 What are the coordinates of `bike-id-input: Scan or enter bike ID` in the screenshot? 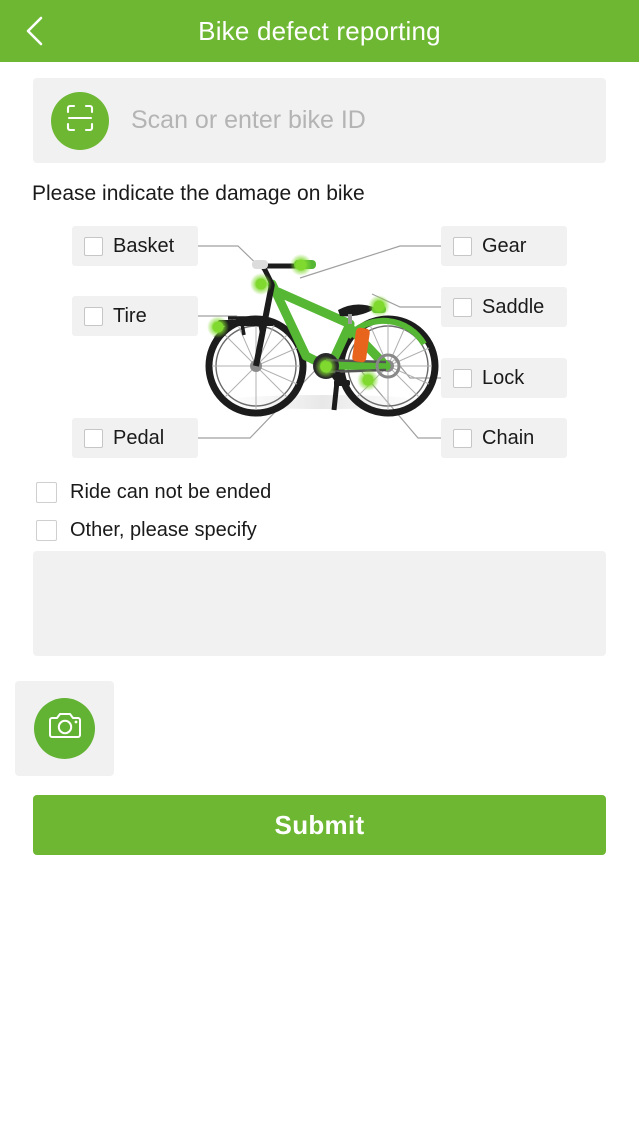 It's located at (248, 120).